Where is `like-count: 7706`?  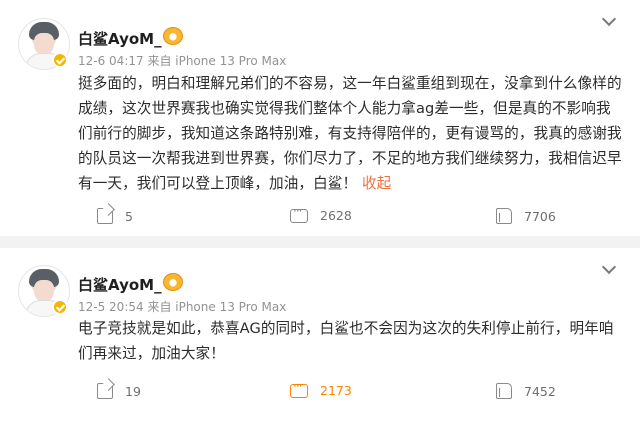
like-count: 7706 is located at coordinates (540, 216).